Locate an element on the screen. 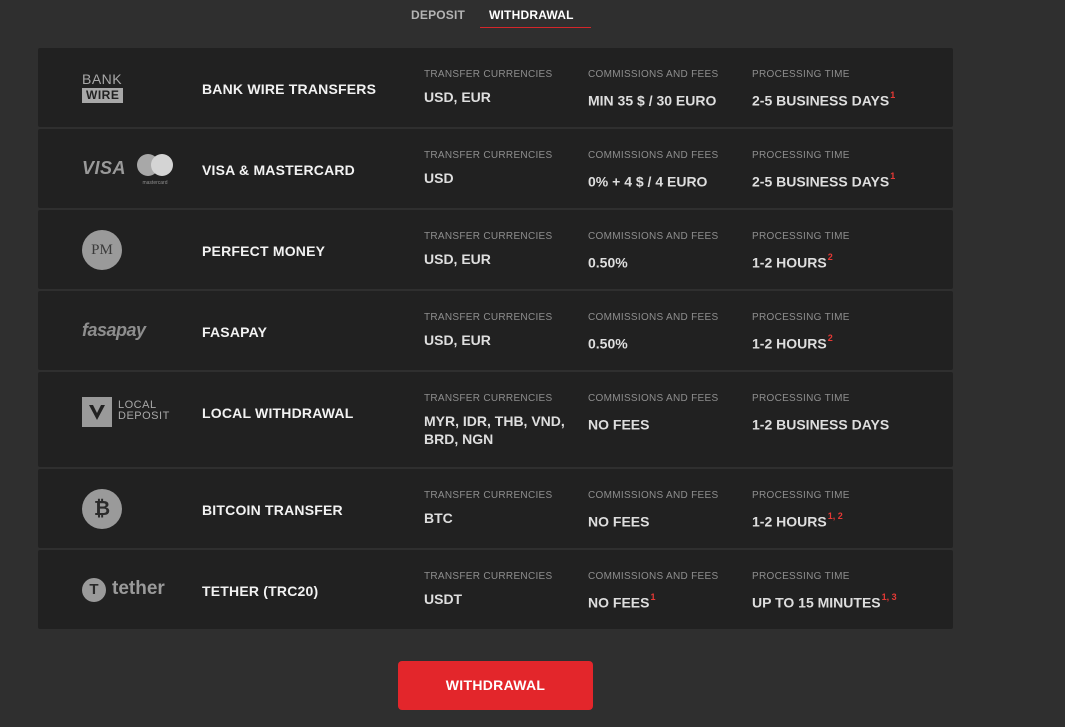 This screenshot has width=1065, height=727. currencies-value: BTC is located at coordinates (438, 518).